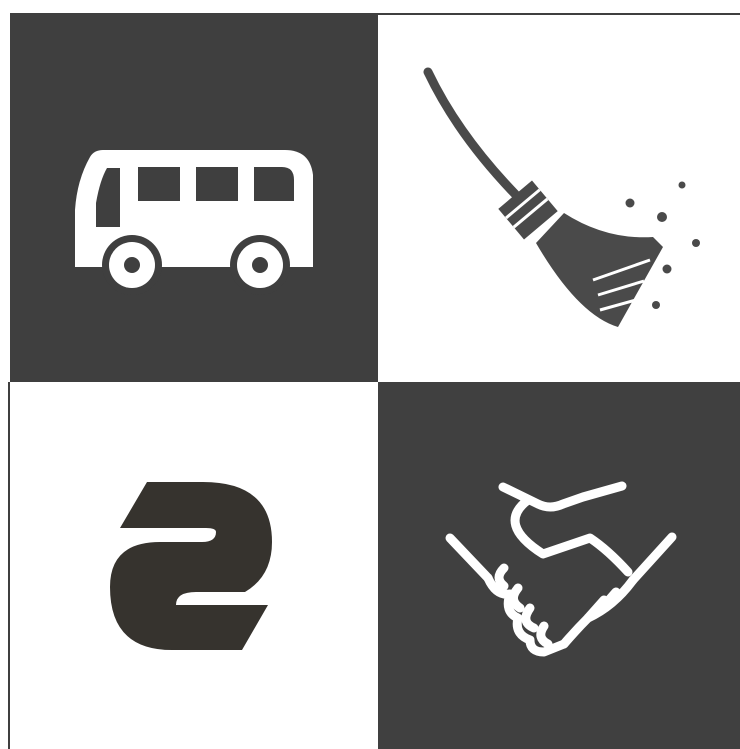 The image size is (740, 749). What do you see at coordinates (194, 222) in the screenshot?
I see `bus-icon` at bounding box center [194, 222].